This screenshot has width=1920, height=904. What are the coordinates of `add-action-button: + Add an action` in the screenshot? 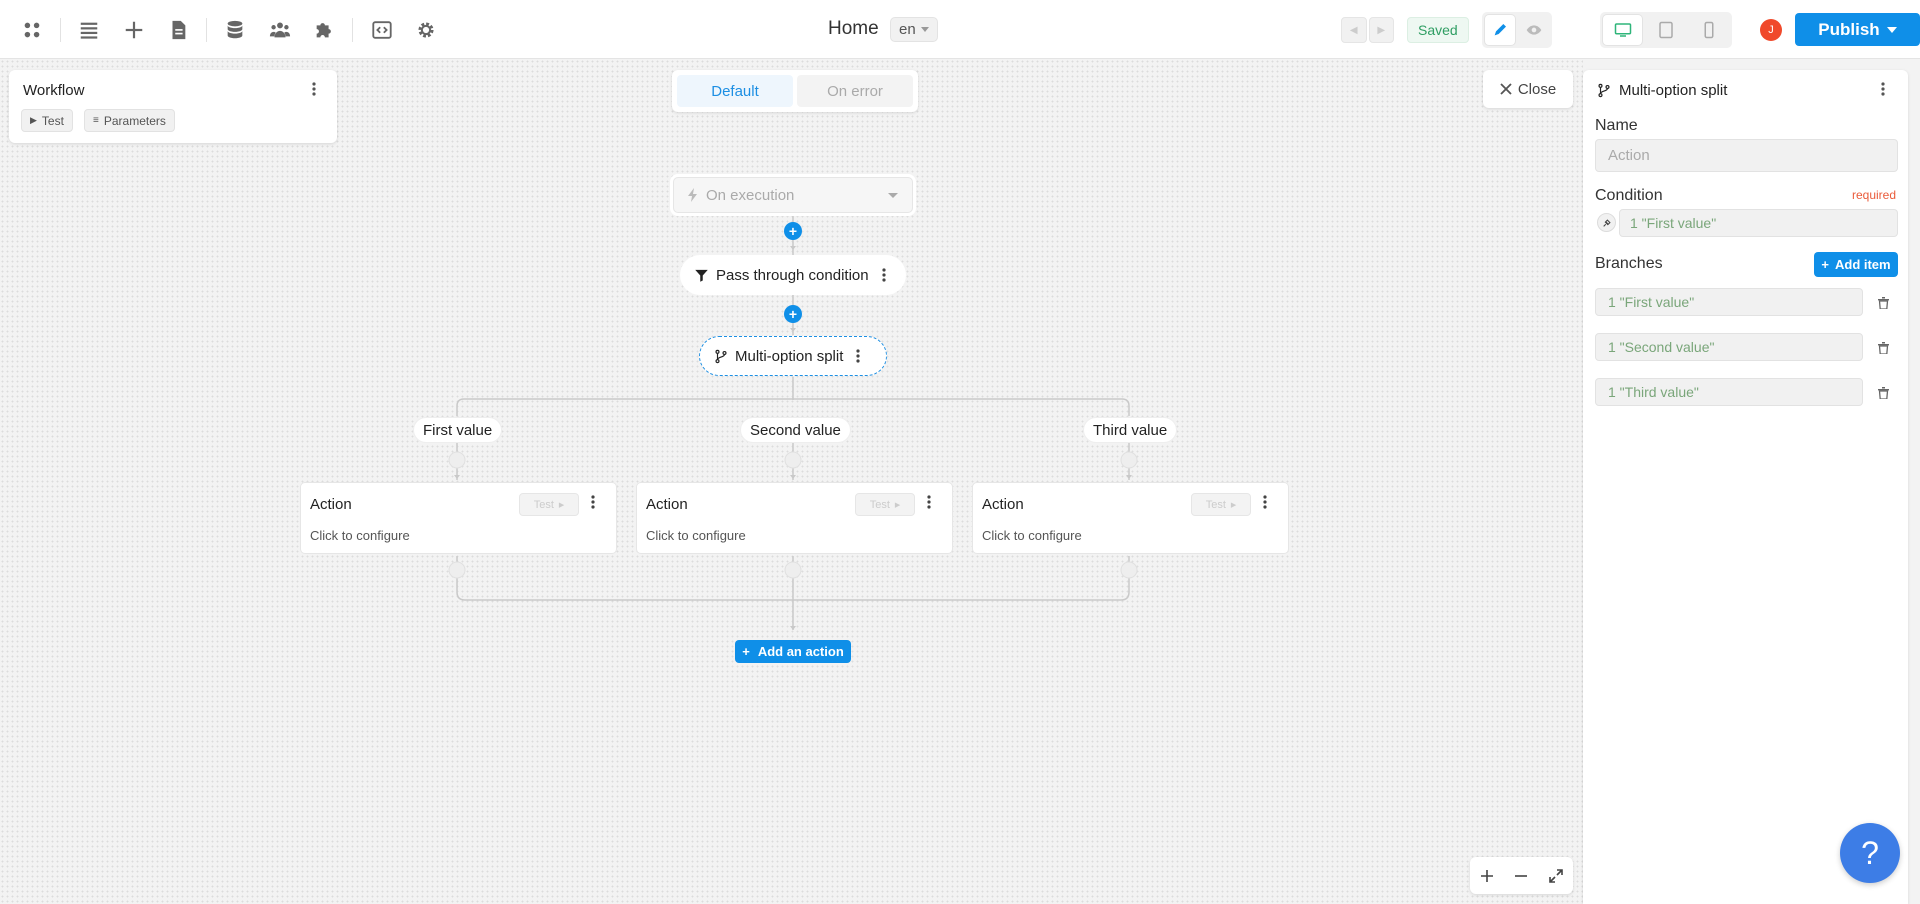 It's located at (793, 651).